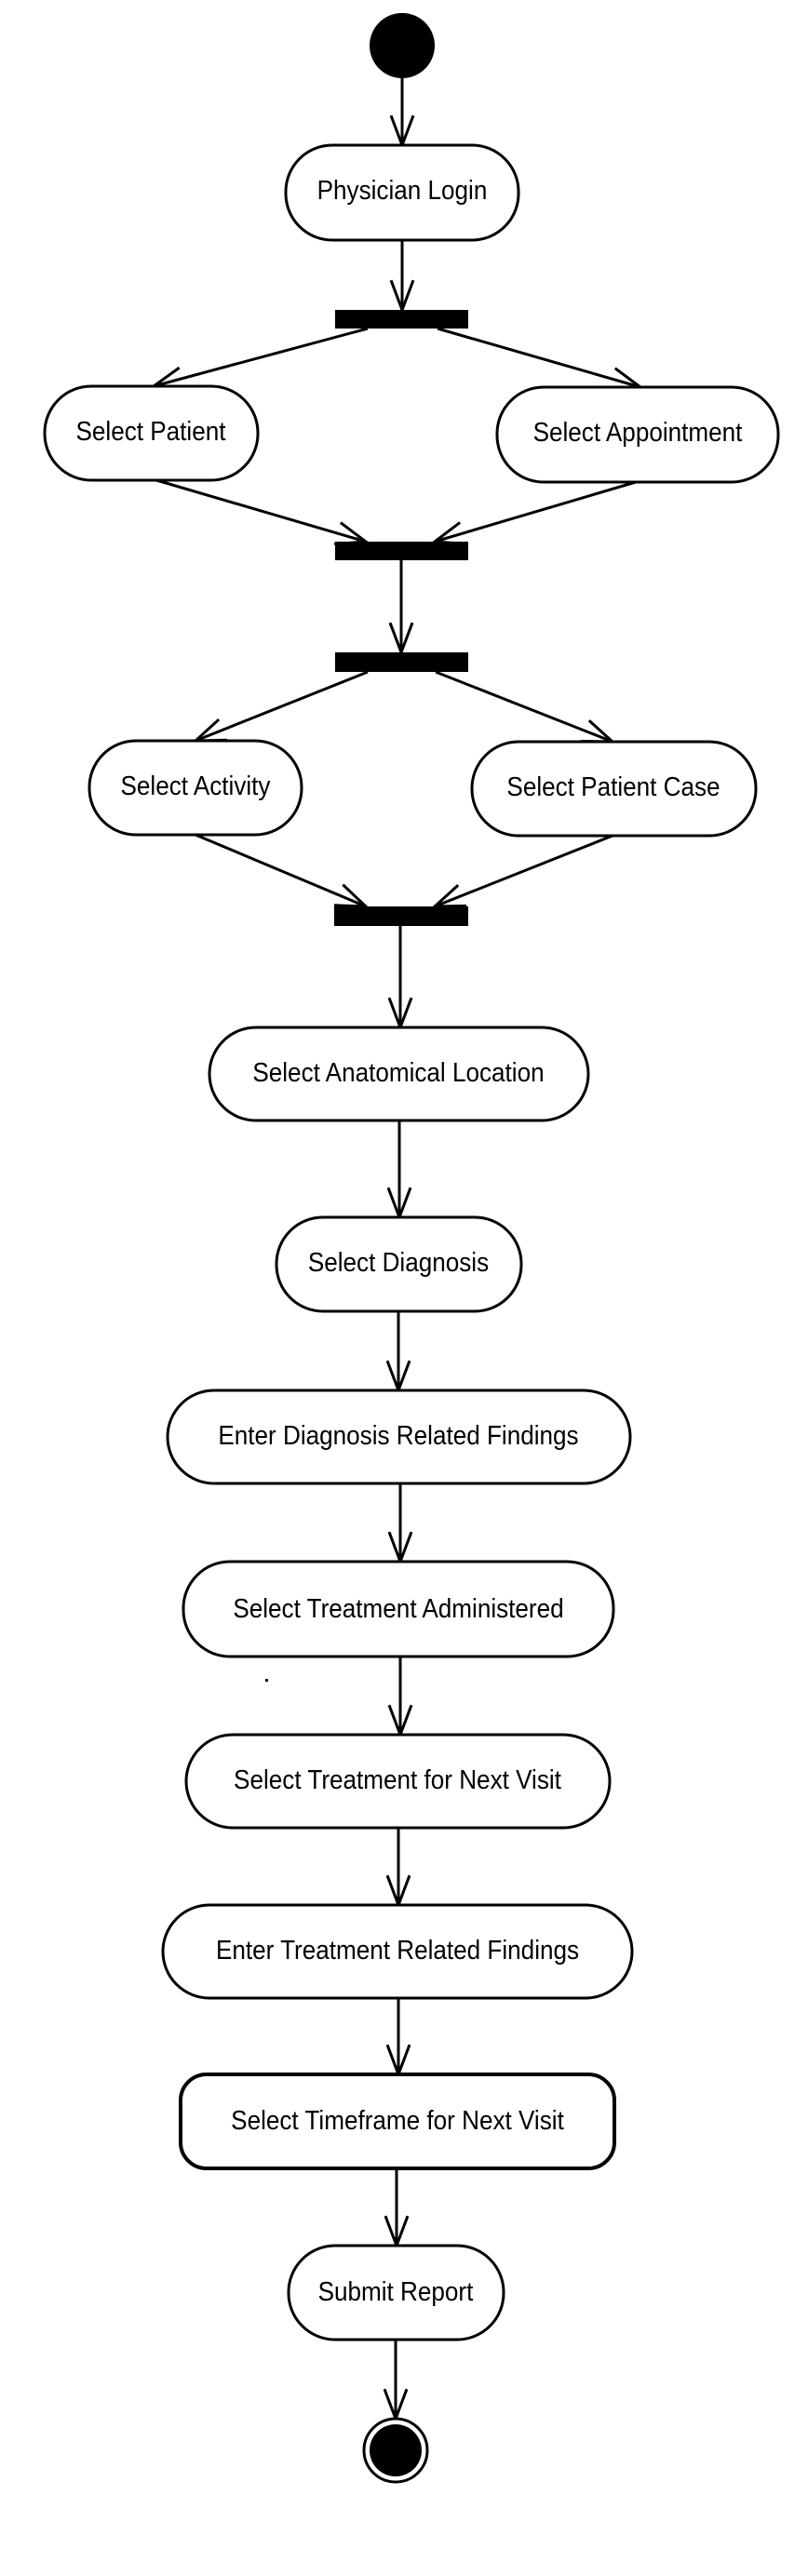  Describe the element at coordinates (613, 786) in the screenshot. I see `activity-label: Select Patient Case` at that location.